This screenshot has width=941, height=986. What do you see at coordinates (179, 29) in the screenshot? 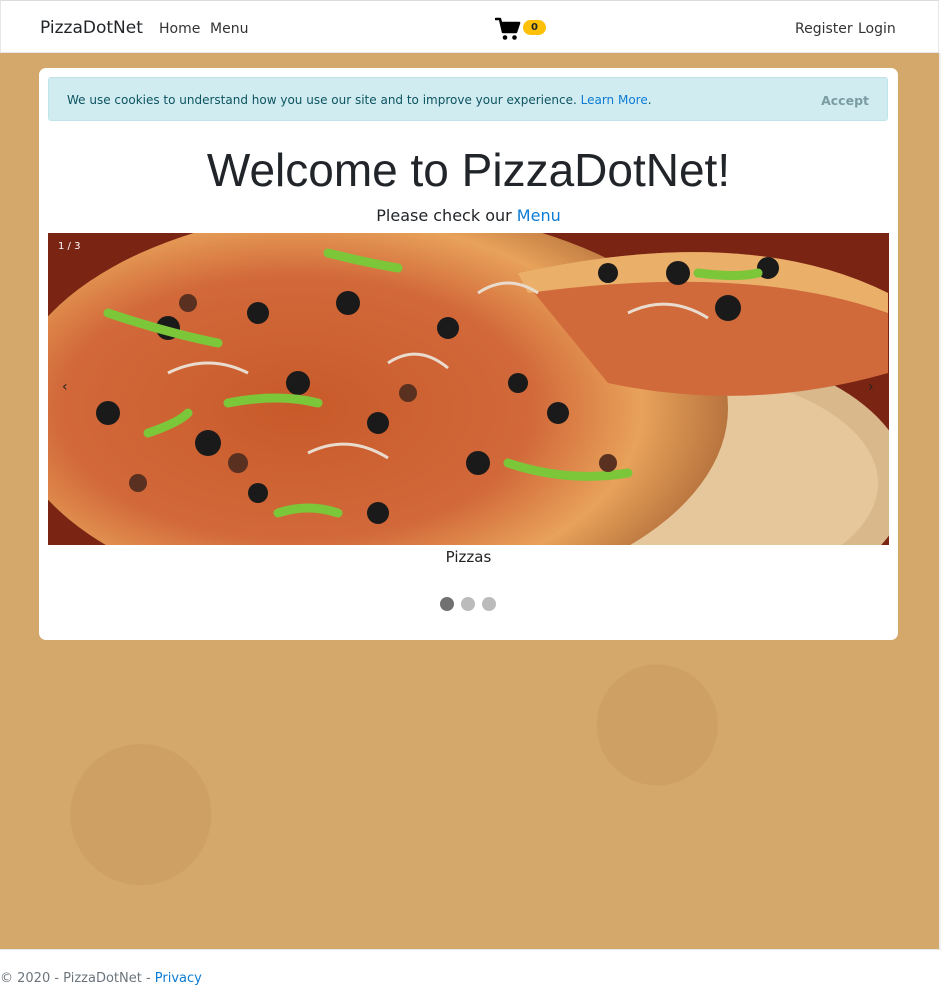
I see `nav-home-link: Home` at bounding box center [179, 29].